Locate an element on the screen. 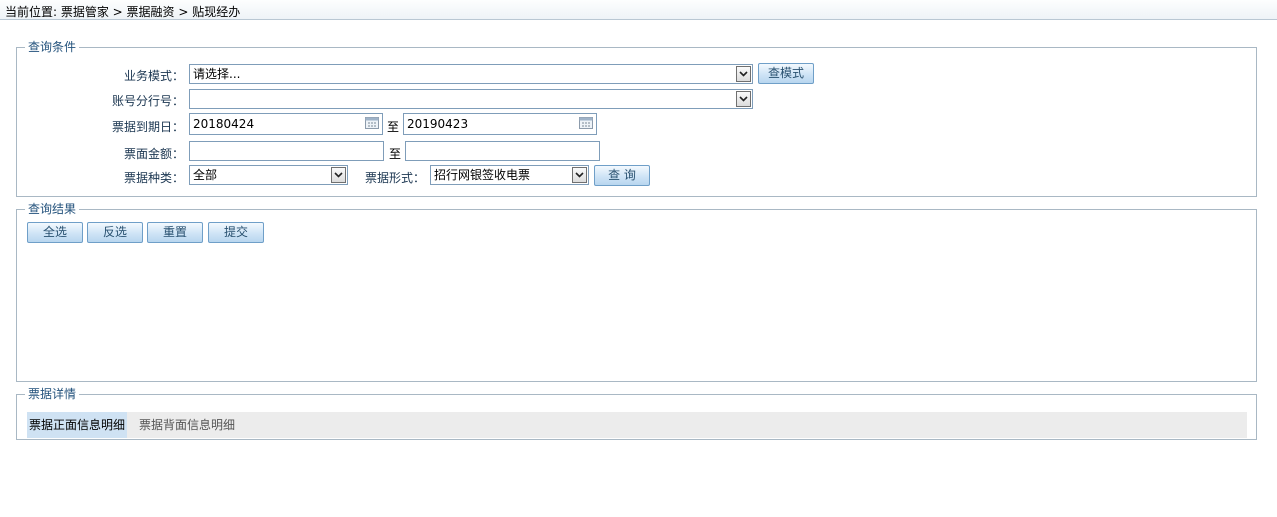 Image resolution: width=1277 pixels, height=517 pixels. reset-button: 重置 is located at coordinates (175, 232).